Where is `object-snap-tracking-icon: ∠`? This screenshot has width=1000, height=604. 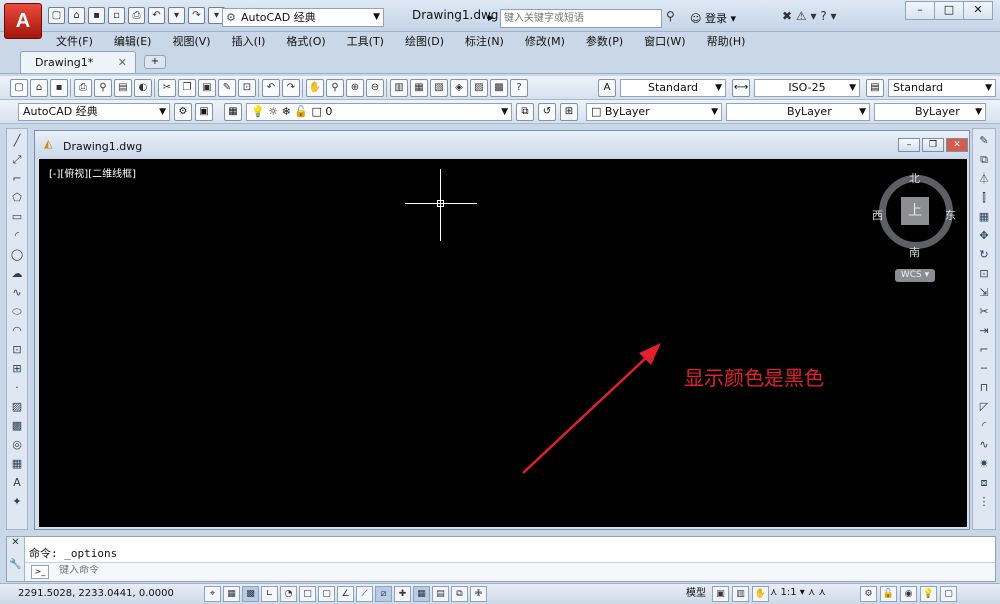 object-snap-tracking-icon: ∠ is located at coordinates (345, 594).